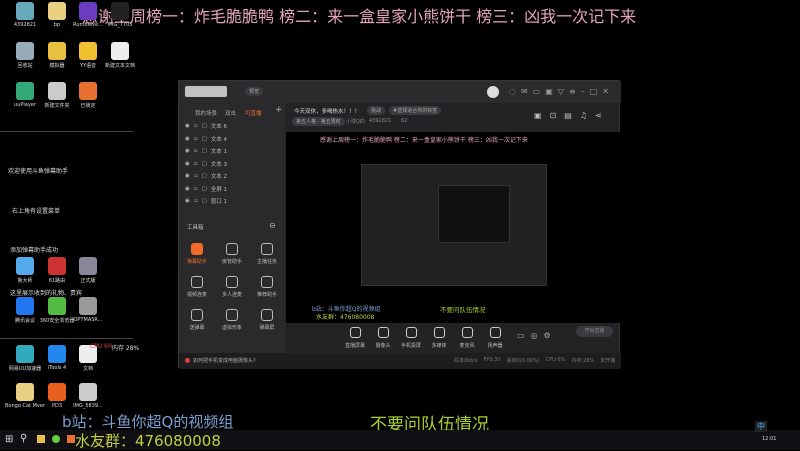 Image resolution: width=800 pixels, height=451 pixels. What do you see at coordinates (196, 295) in the screenshot?
I see `tool-label: 视频连麦` at bounding box center [196, 295].